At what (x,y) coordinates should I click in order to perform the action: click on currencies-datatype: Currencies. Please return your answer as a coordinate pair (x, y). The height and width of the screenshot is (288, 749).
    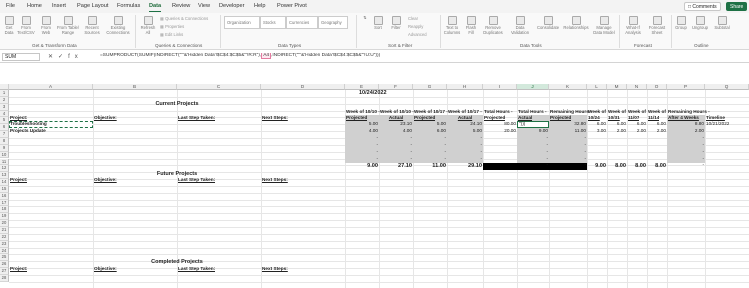
    Looking at the image, I should click on (302, 22).